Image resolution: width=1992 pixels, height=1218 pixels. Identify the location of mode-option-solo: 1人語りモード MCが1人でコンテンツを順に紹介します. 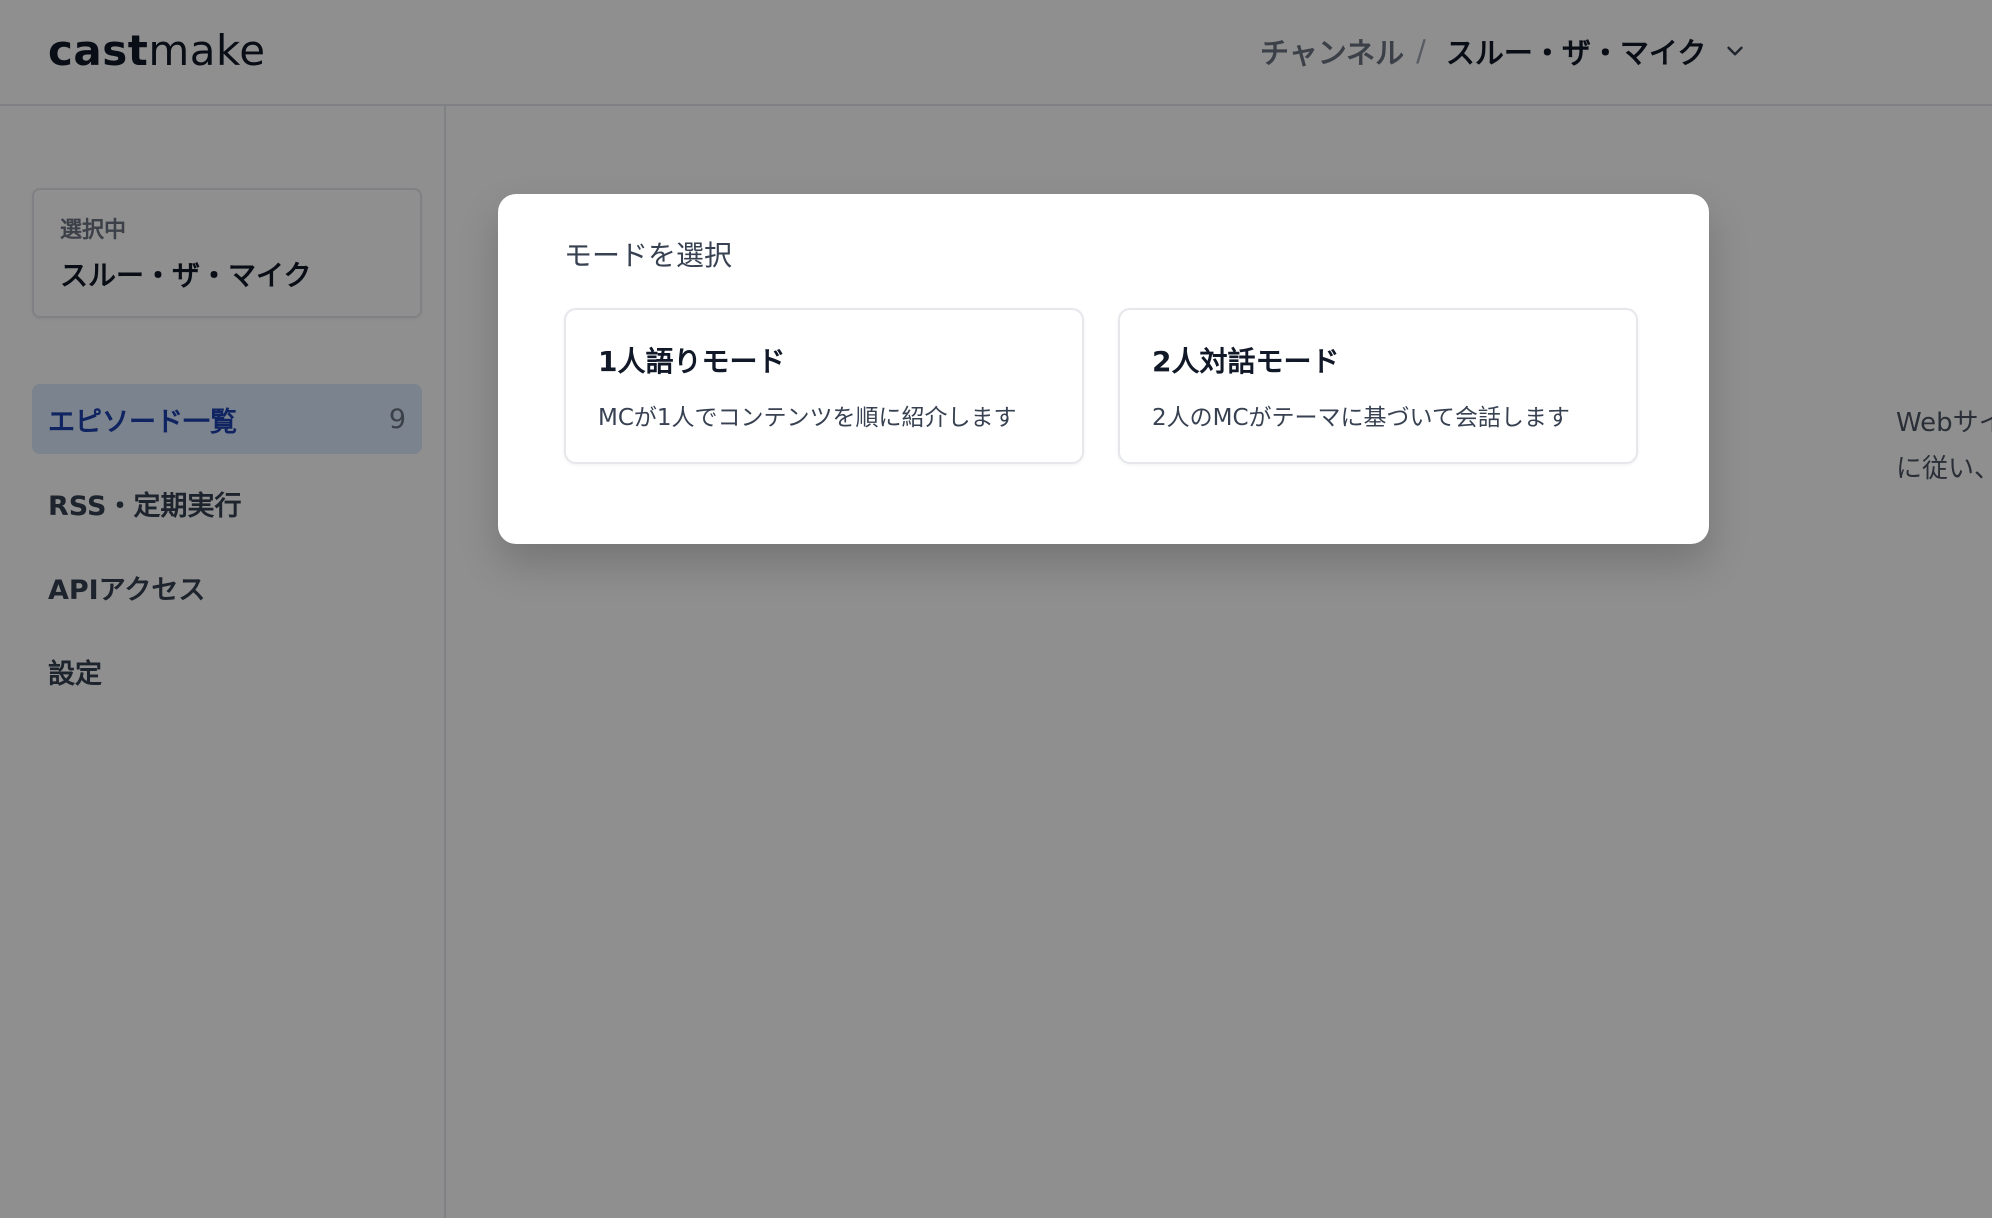
(824, 386).